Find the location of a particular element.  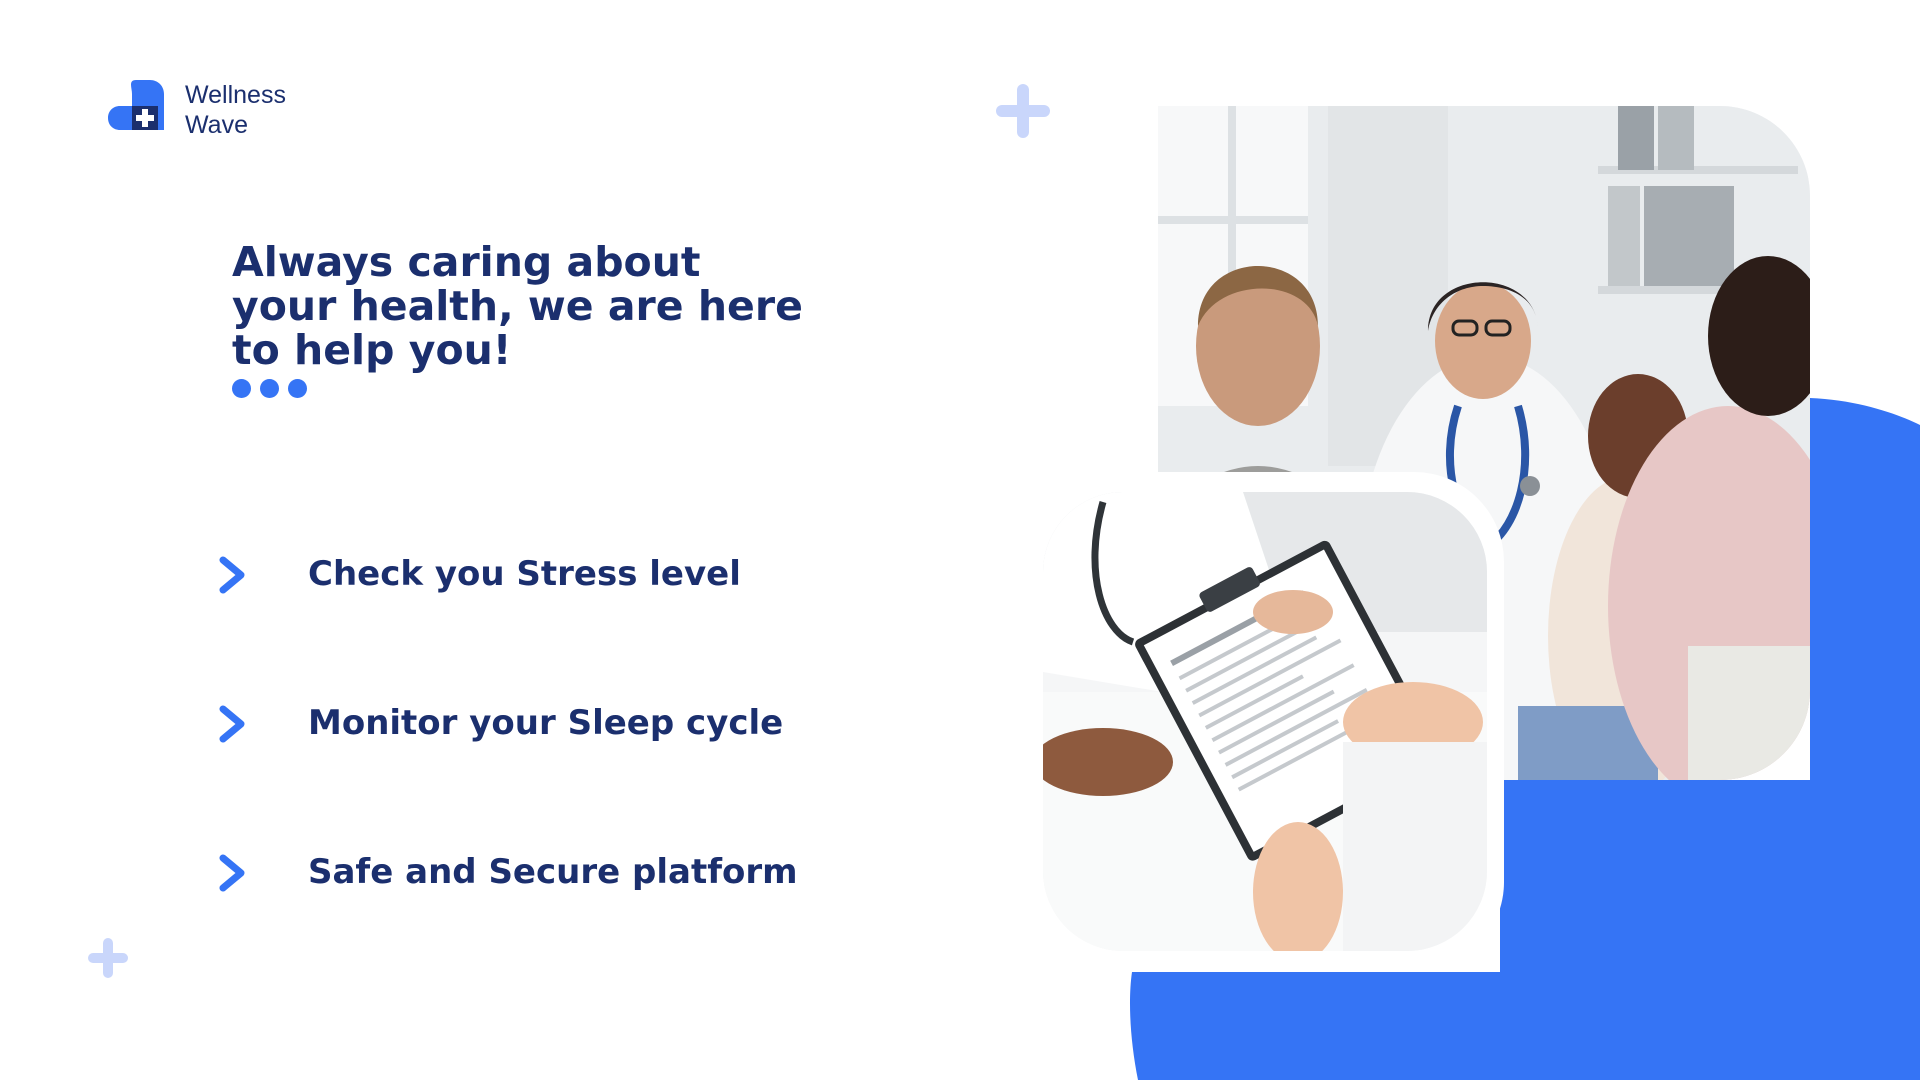

feature-item-stress: Check you Stress level is located at coordinates (525, 575).